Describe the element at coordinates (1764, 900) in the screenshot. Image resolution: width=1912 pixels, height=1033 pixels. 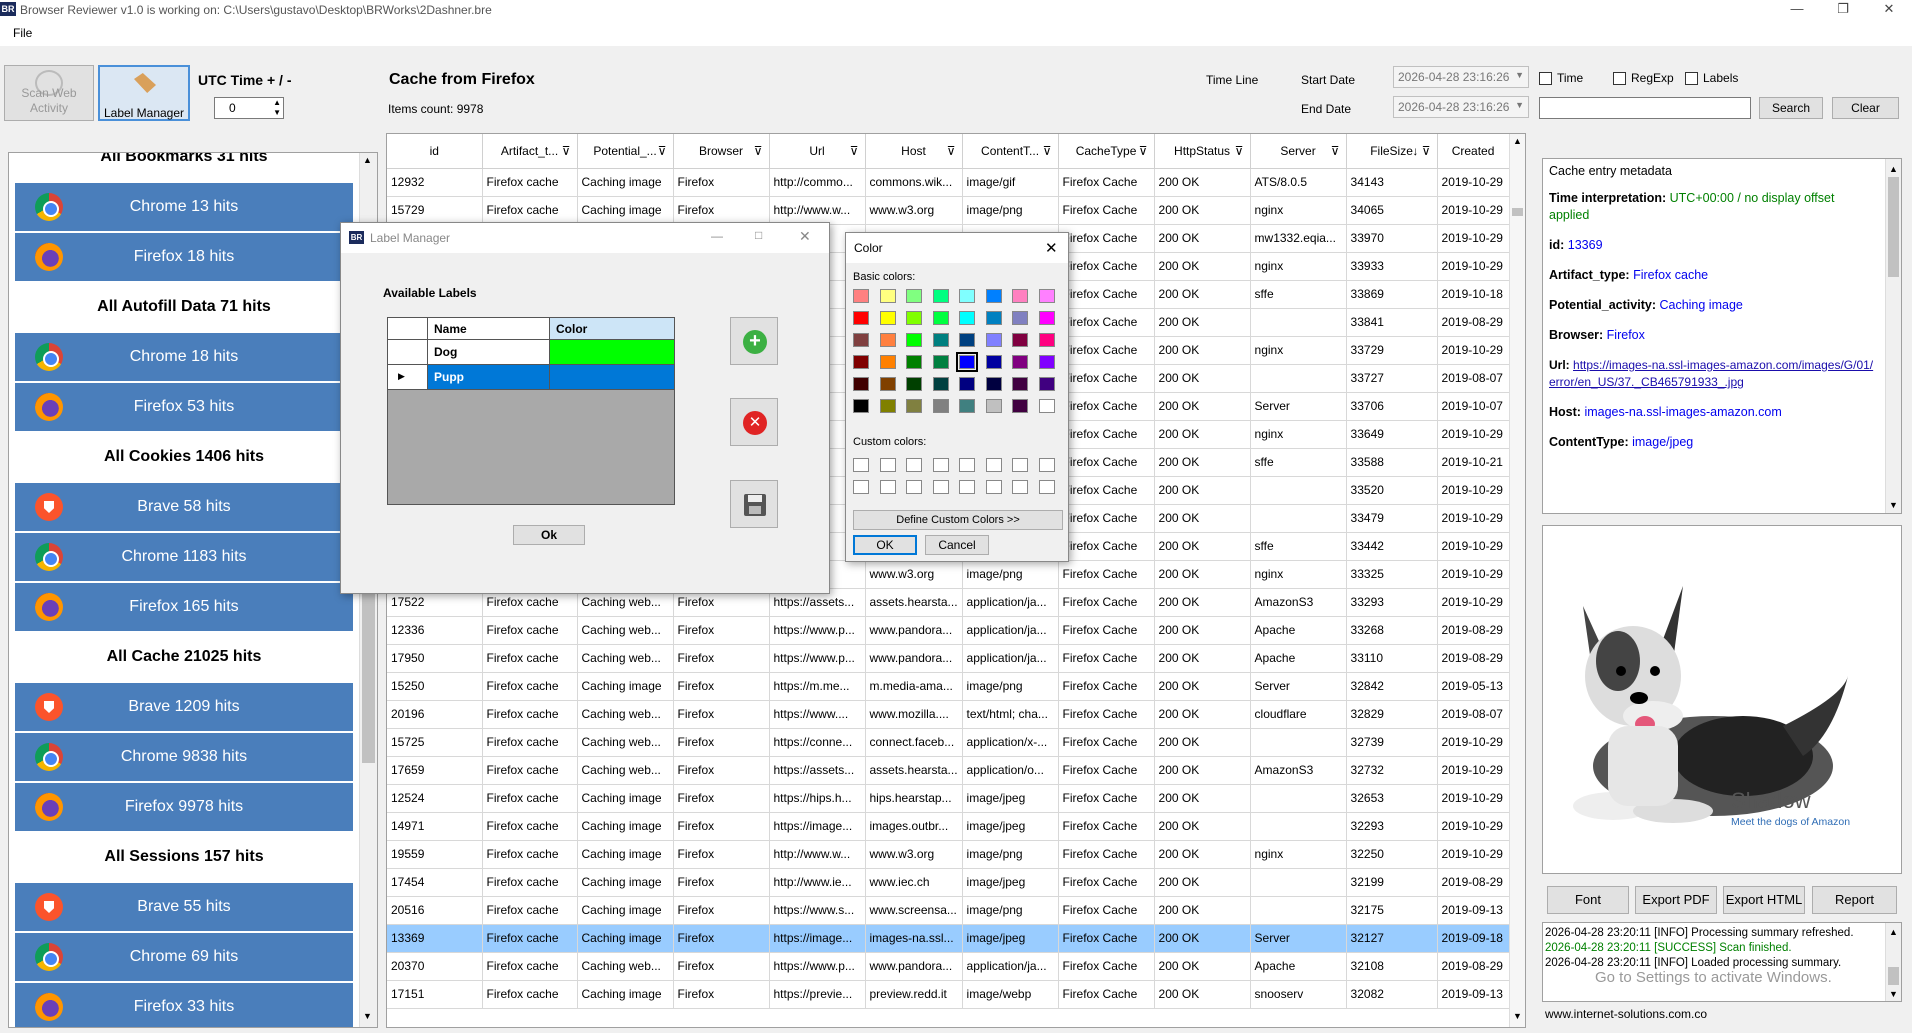
I see `export-html-button: Export HTML` at that location.